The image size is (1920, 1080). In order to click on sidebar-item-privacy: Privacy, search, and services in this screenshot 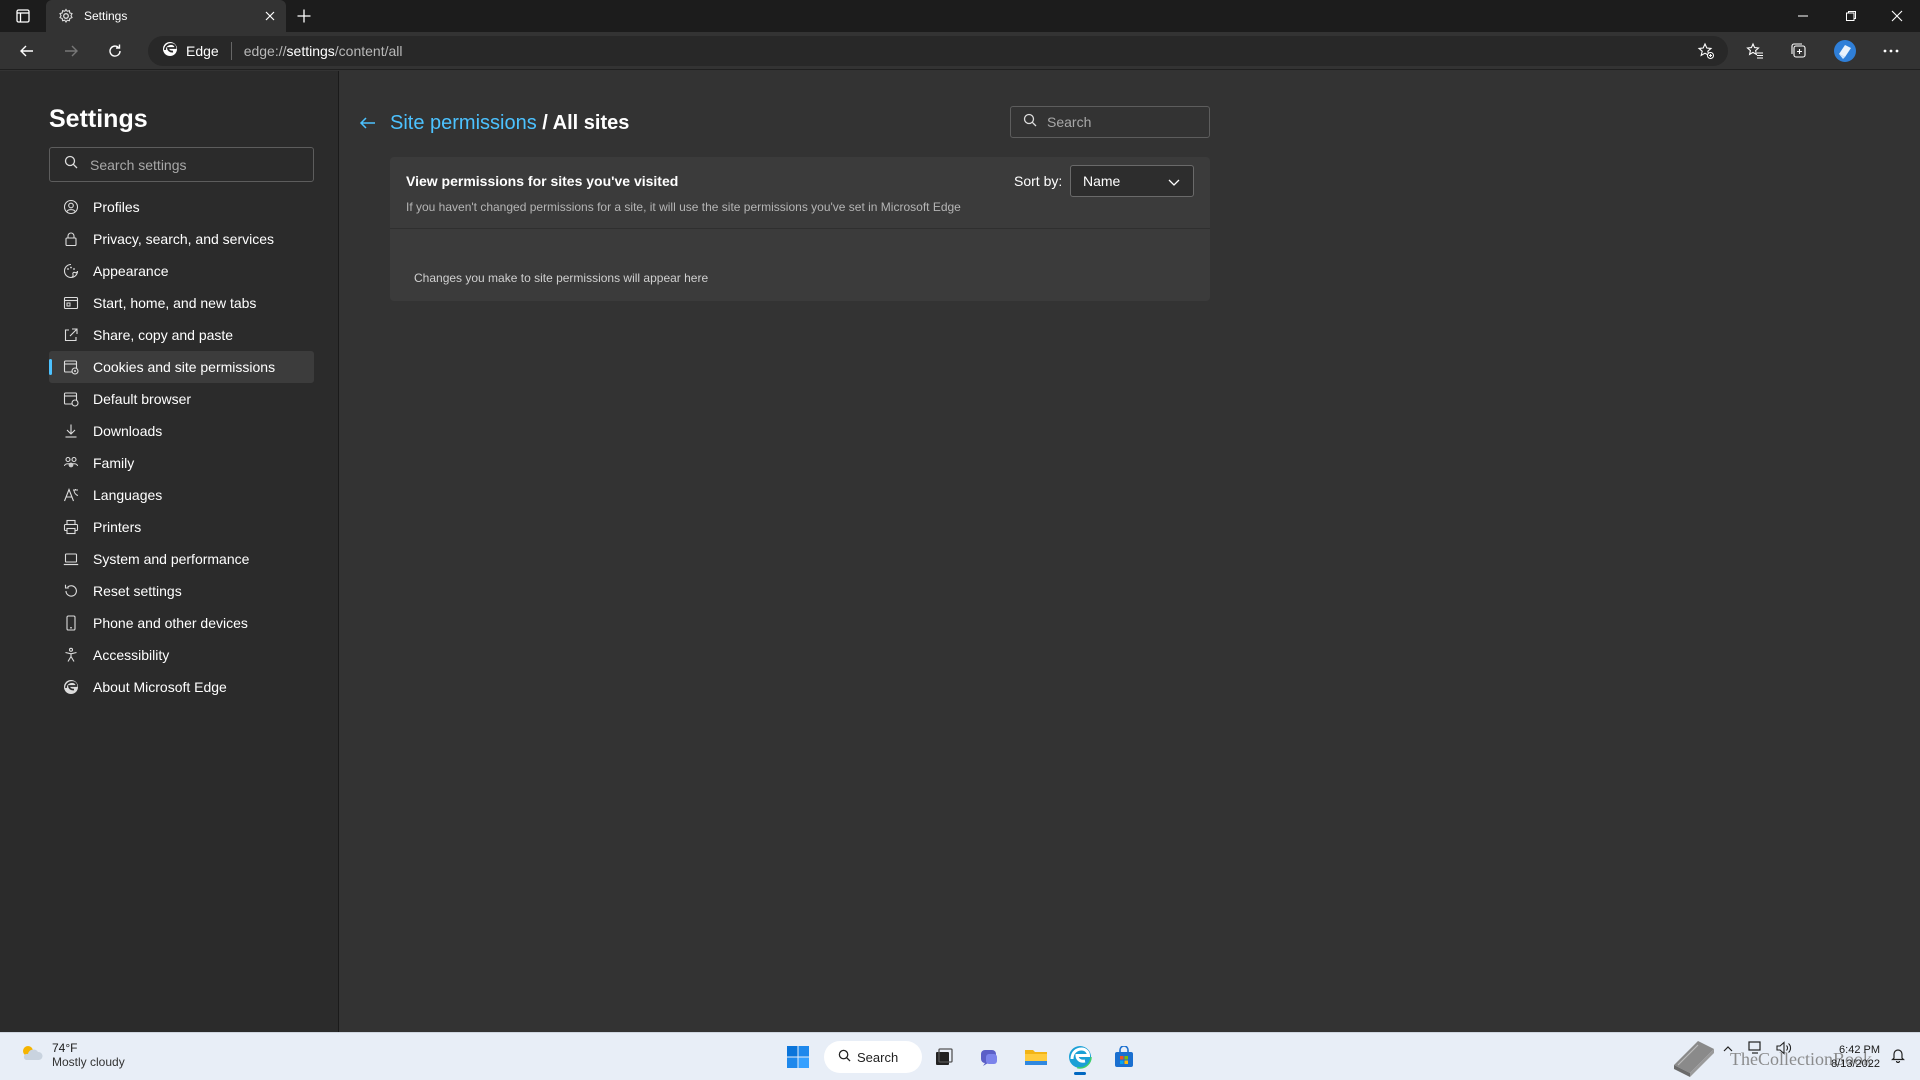, I will do `click(181, 239)`.